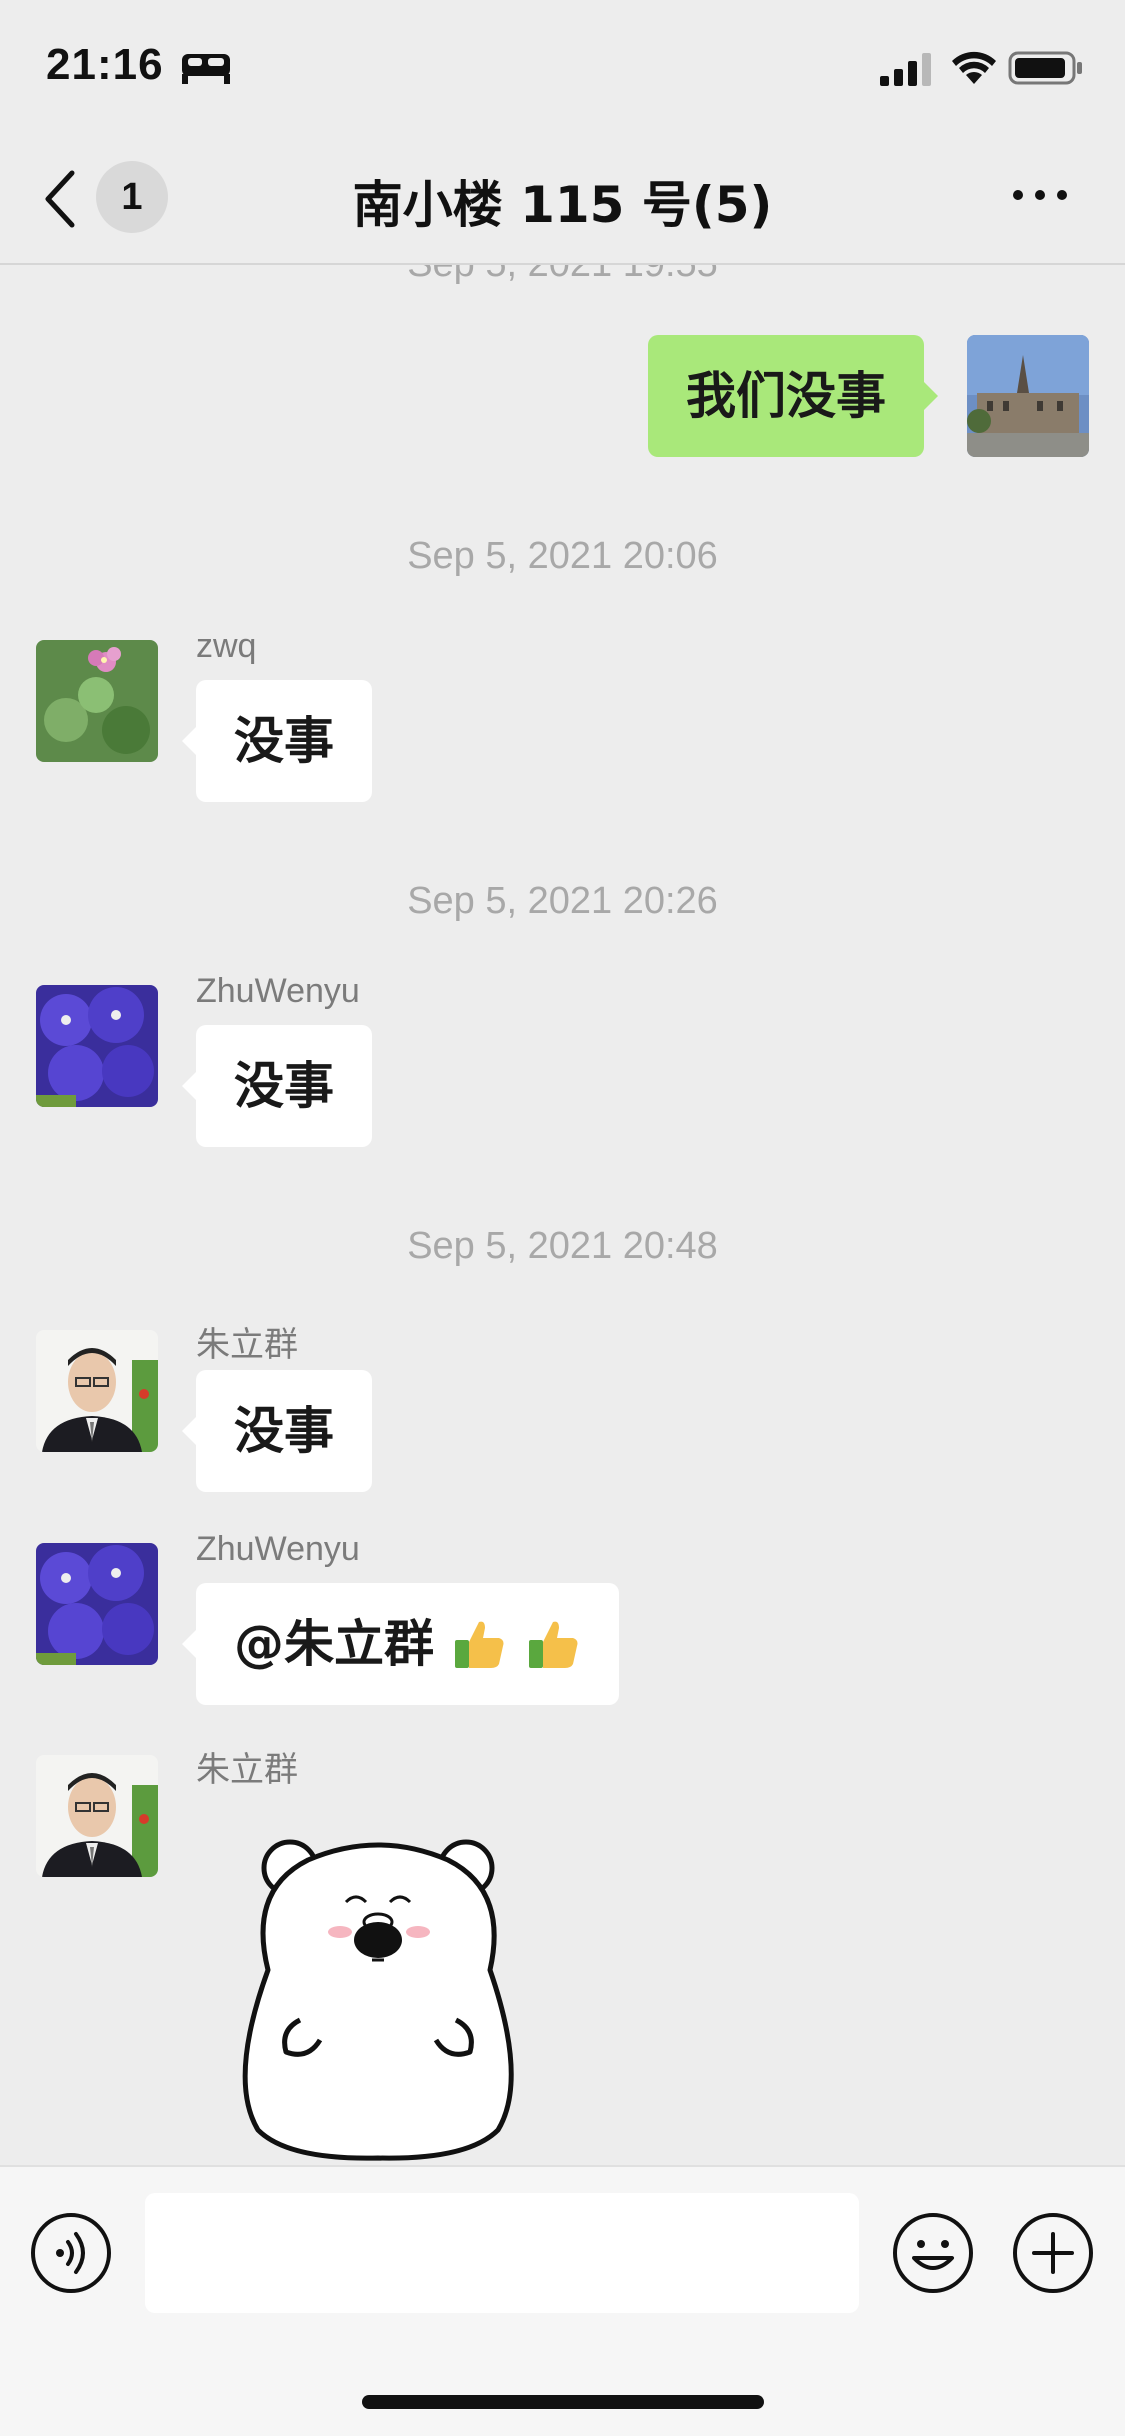 The height and width of the screenshot is (2436, 1125). Describe the element at coordinates (334, 1644) in the screenshot. I see `mention-text: @朱立群` at that location.